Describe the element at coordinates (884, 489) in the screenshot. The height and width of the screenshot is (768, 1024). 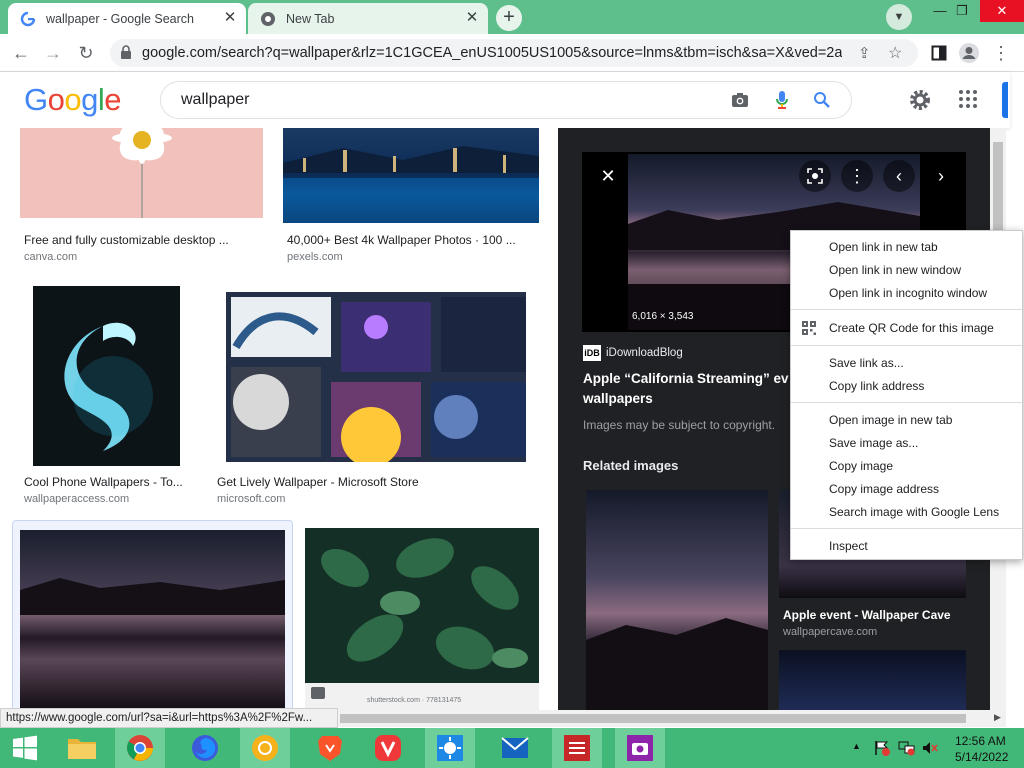
I see `menu-copy-image-address: Copy image address` at that location.